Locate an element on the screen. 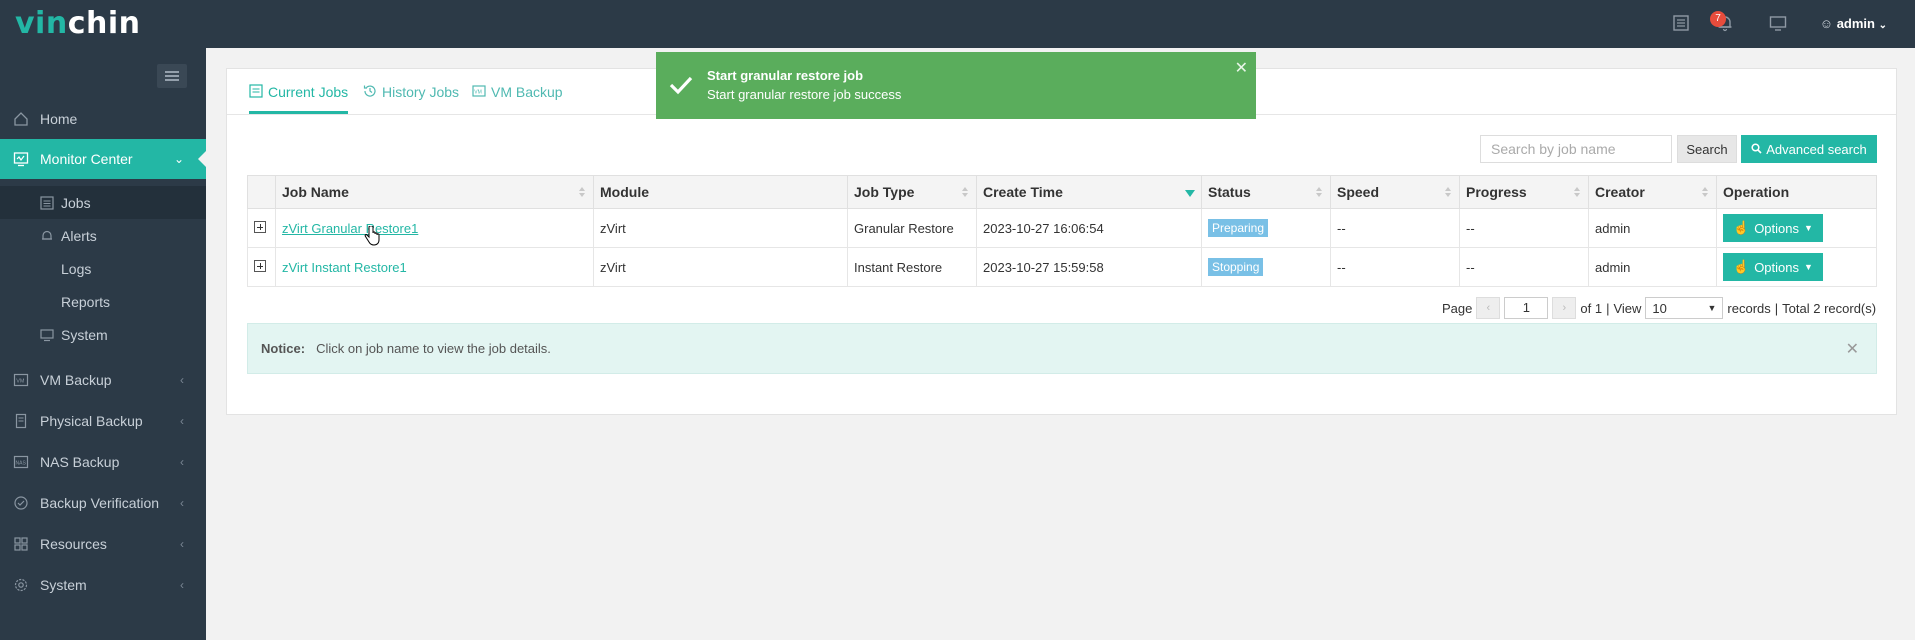 This screenshot has height=640, width=1915. status-cell: Stopping is located at coordinates (1266, 267).